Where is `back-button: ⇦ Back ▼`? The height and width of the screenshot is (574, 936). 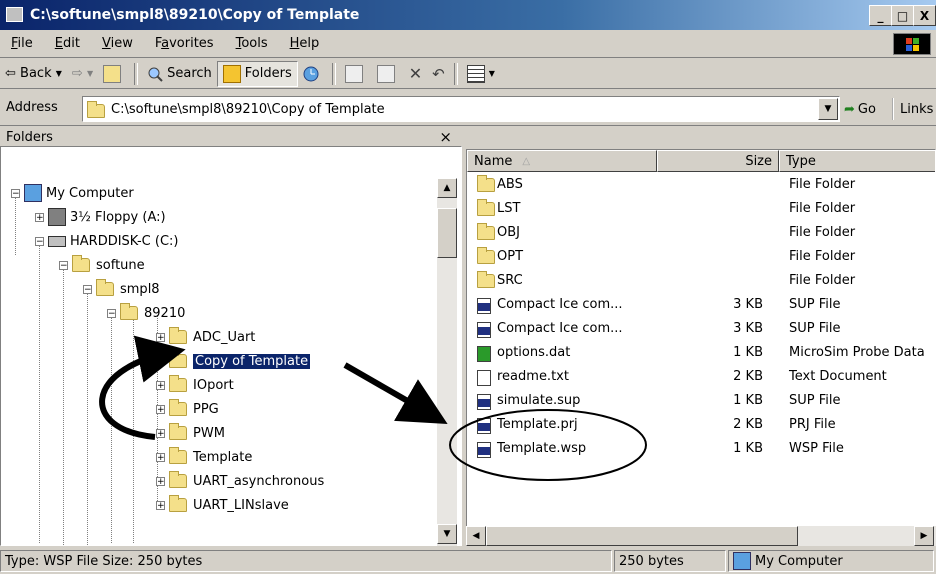
back-button: ⇦ Back ▼ is located at coordinates (33, 74).